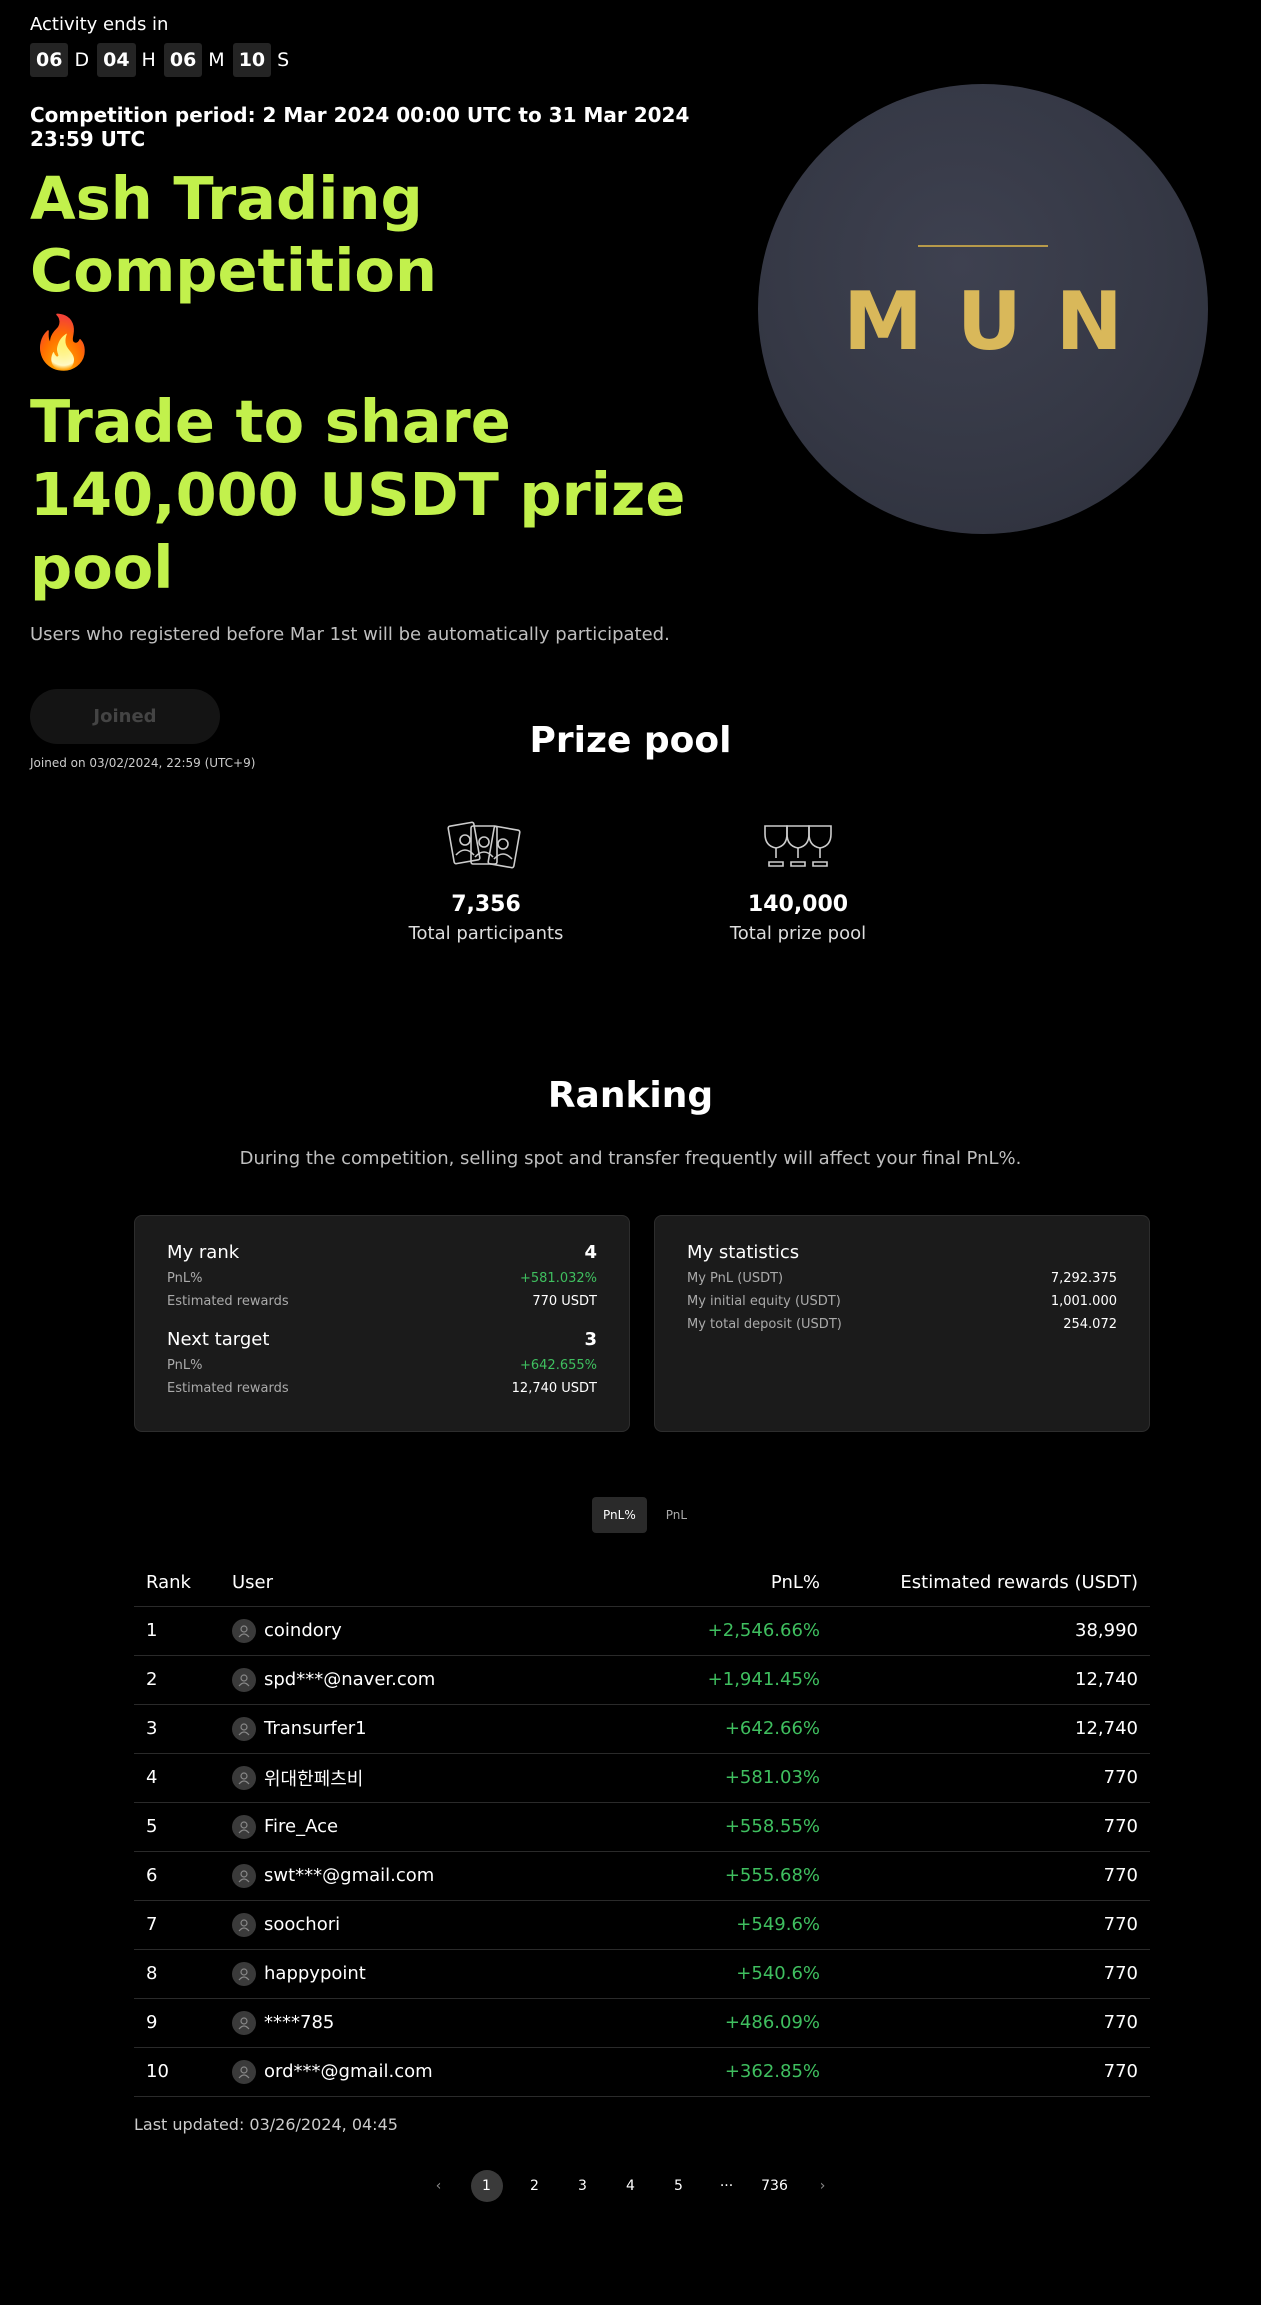 Image resolution: width=1261 pixels, height=2305 pixels. What do you see at coordinates (590, 1252) in the screenshot?
I see `my-rank-value: 4` at bounding box center [590, 1252].